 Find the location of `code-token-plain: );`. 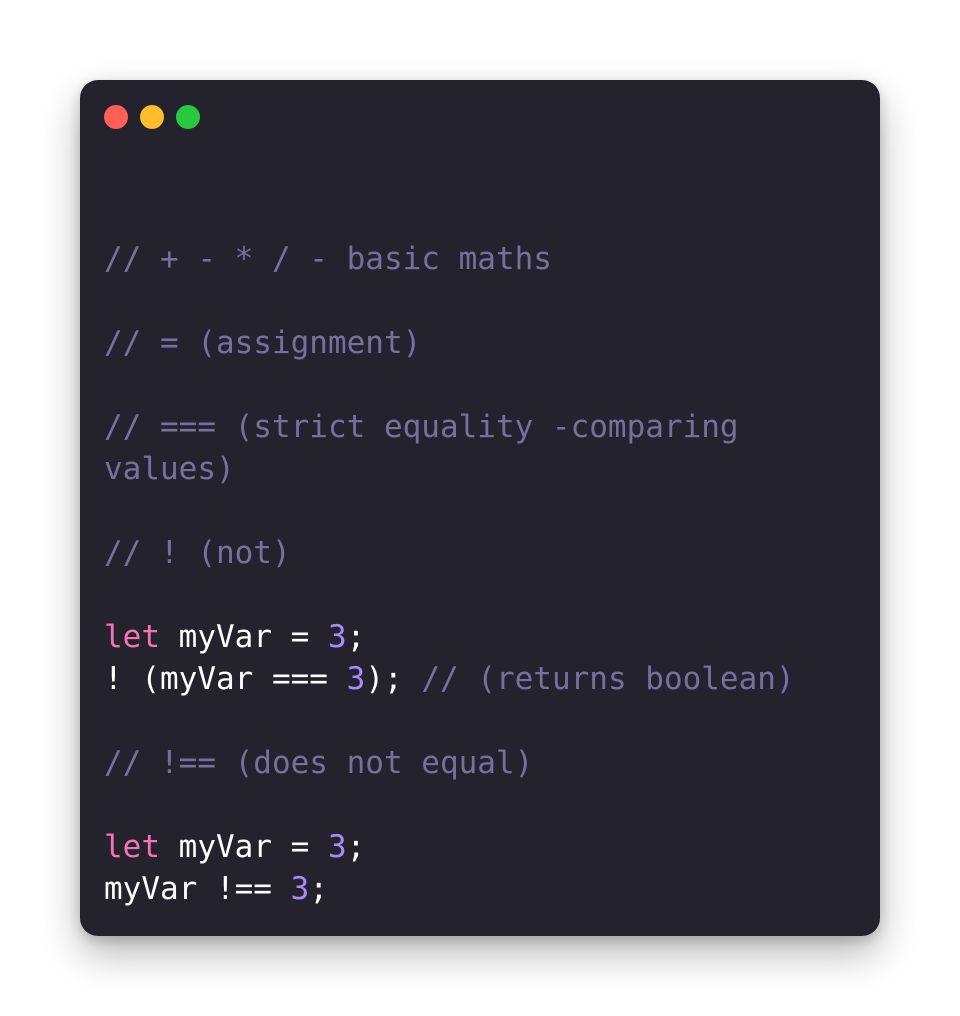

code-token-plain: ); is located at coordinates (393, 679).